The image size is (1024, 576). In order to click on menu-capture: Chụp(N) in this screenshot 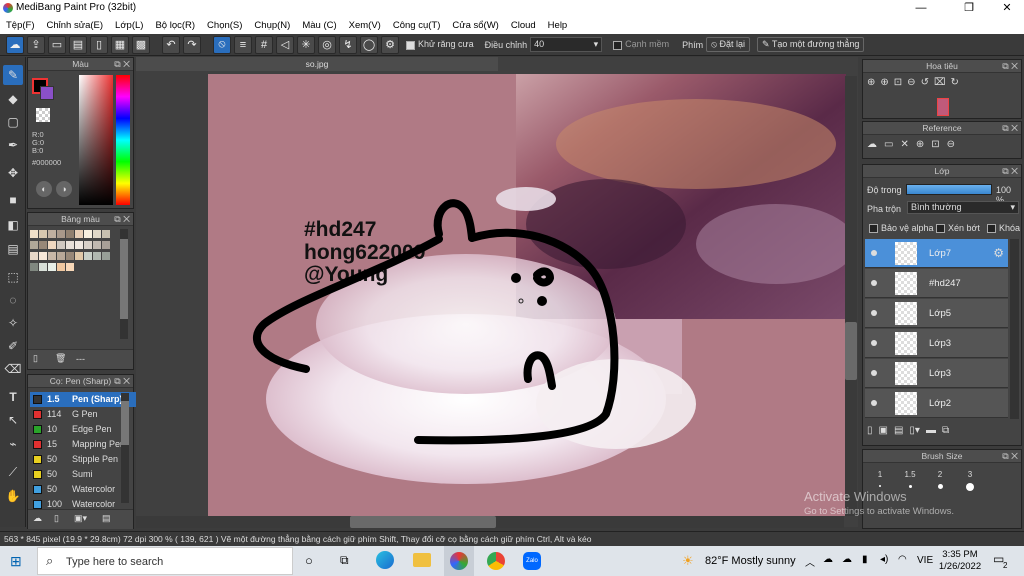, I will do `click(272, 25)`.